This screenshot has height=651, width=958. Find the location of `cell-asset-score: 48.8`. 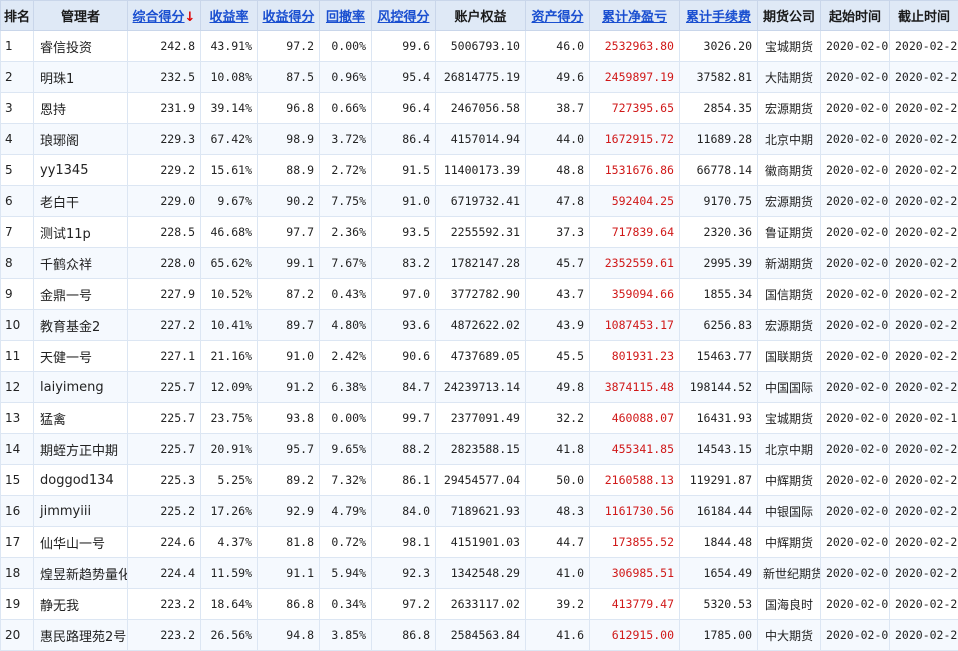

cell-asset-score: 48.8 is located at coordinates (557, 170).